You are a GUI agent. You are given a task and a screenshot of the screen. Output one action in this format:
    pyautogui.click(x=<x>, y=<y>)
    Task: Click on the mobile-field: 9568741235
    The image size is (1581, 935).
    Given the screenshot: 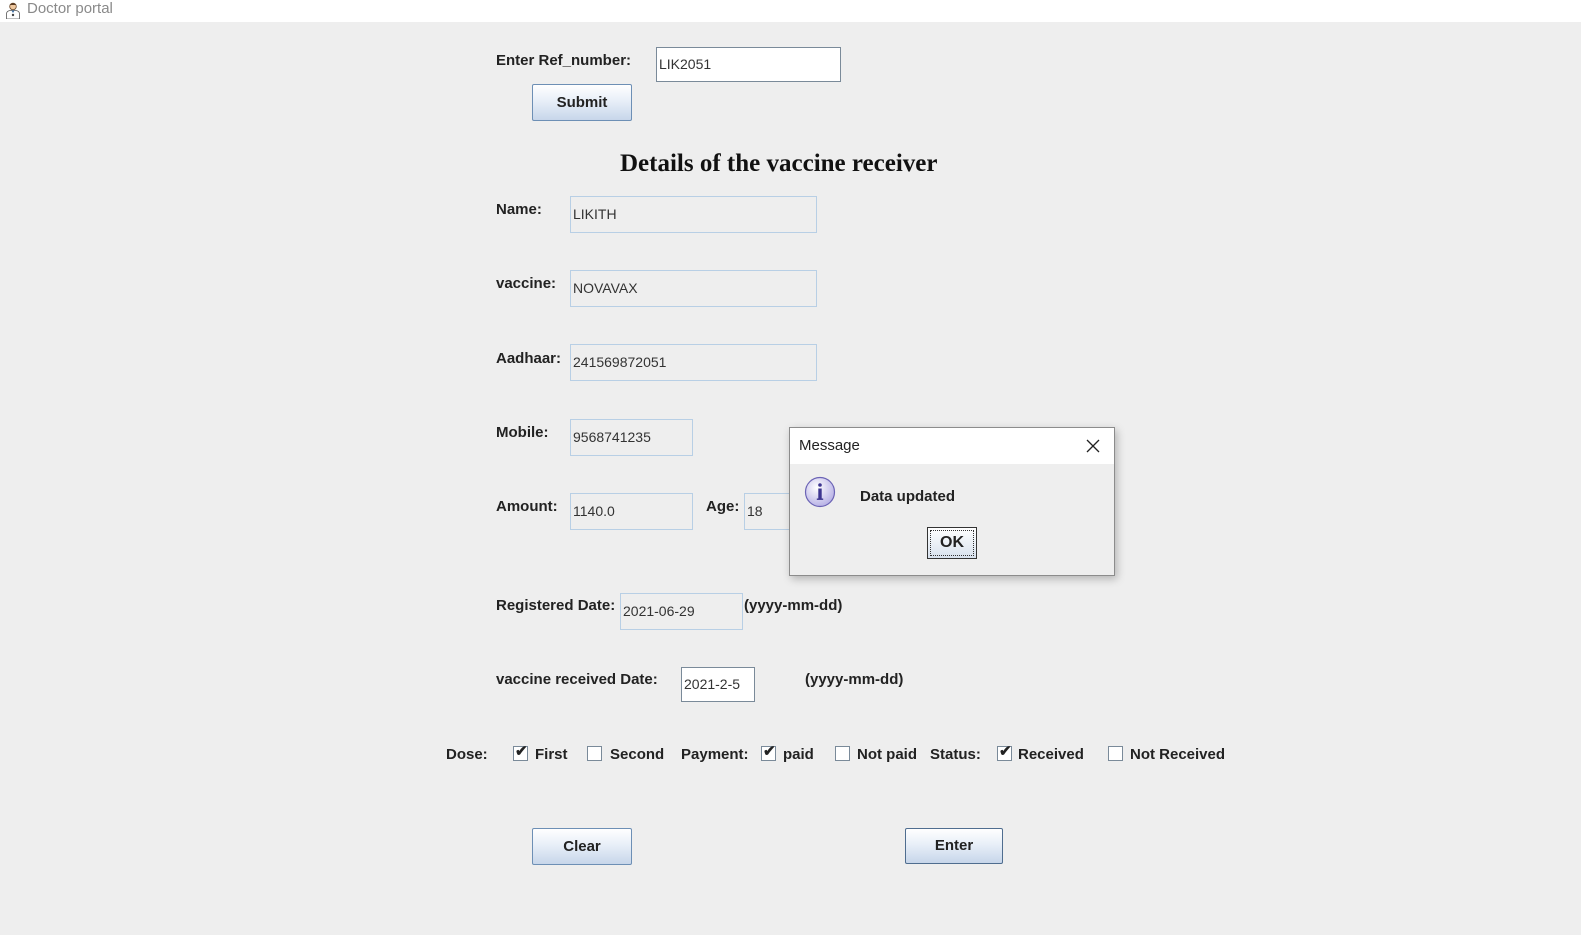 What is the action you would take?
    pyautogui.click(x=631, y=437)
    